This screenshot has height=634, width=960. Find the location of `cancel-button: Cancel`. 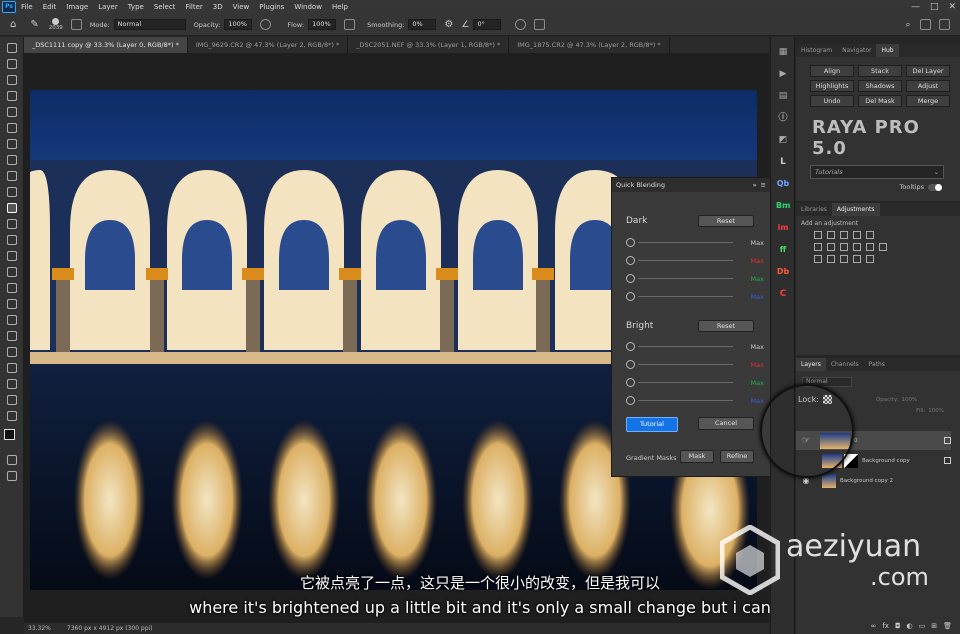

cancel-button: Cancel is located at coordinates (726, 423).